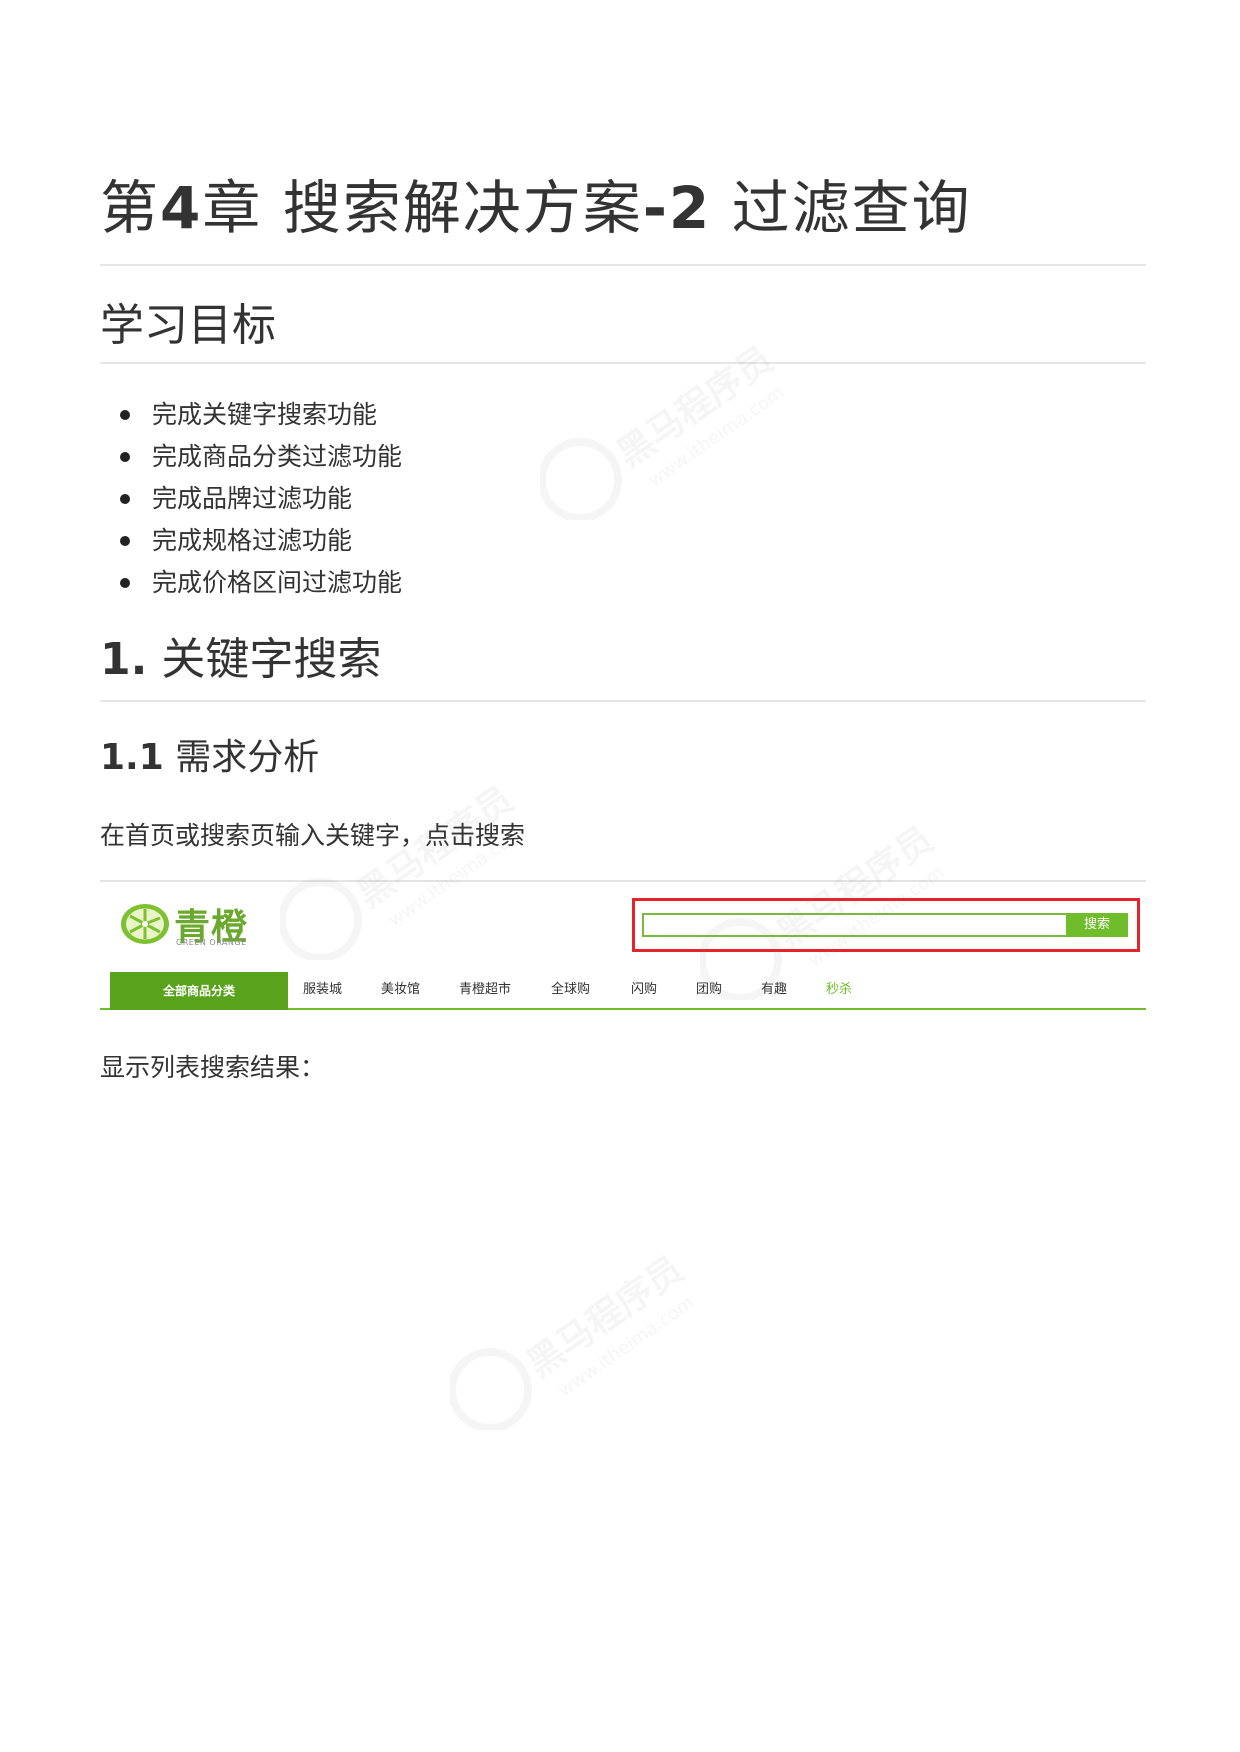 The image size is (1240, 1752). I want to click on chapter-number: 4, so click(181, 208).